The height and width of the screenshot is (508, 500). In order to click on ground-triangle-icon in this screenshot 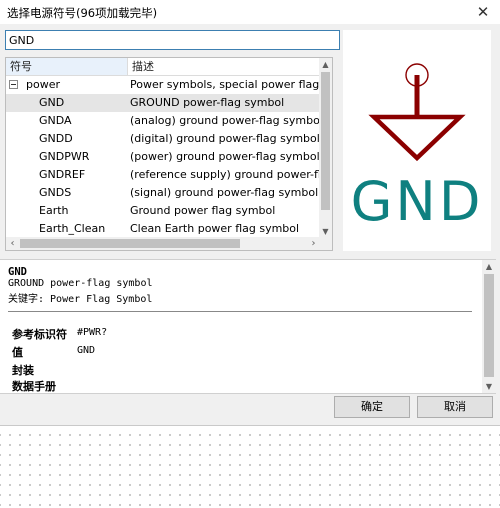, I will do `click(417, 138)`.